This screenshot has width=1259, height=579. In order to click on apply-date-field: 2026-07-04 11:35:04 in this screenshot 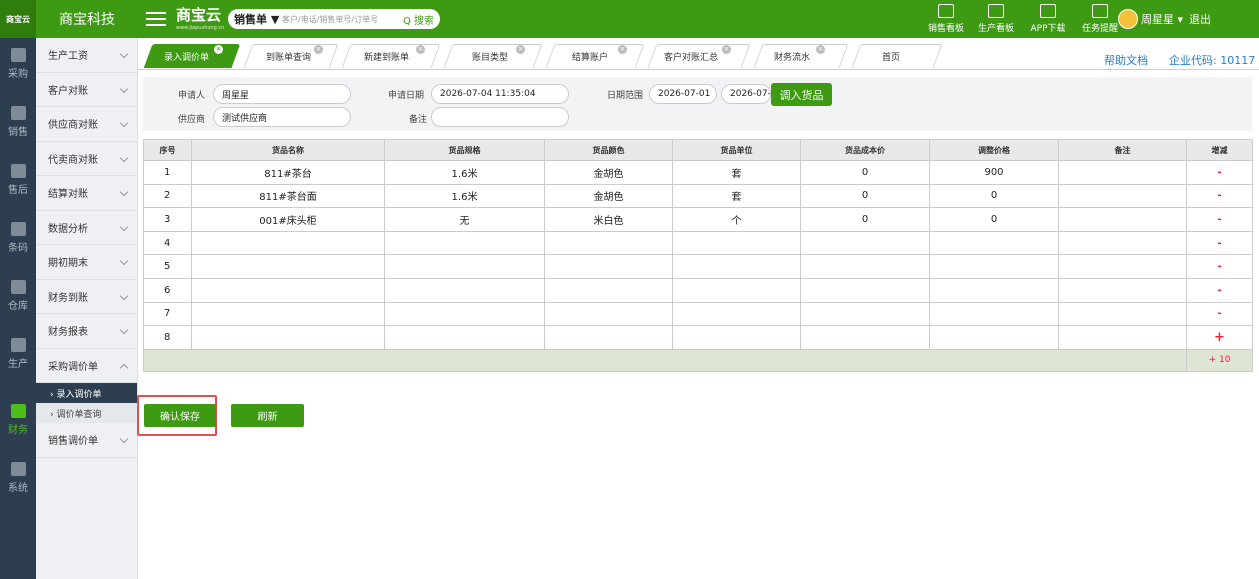, I will do `click(500, 94)`.